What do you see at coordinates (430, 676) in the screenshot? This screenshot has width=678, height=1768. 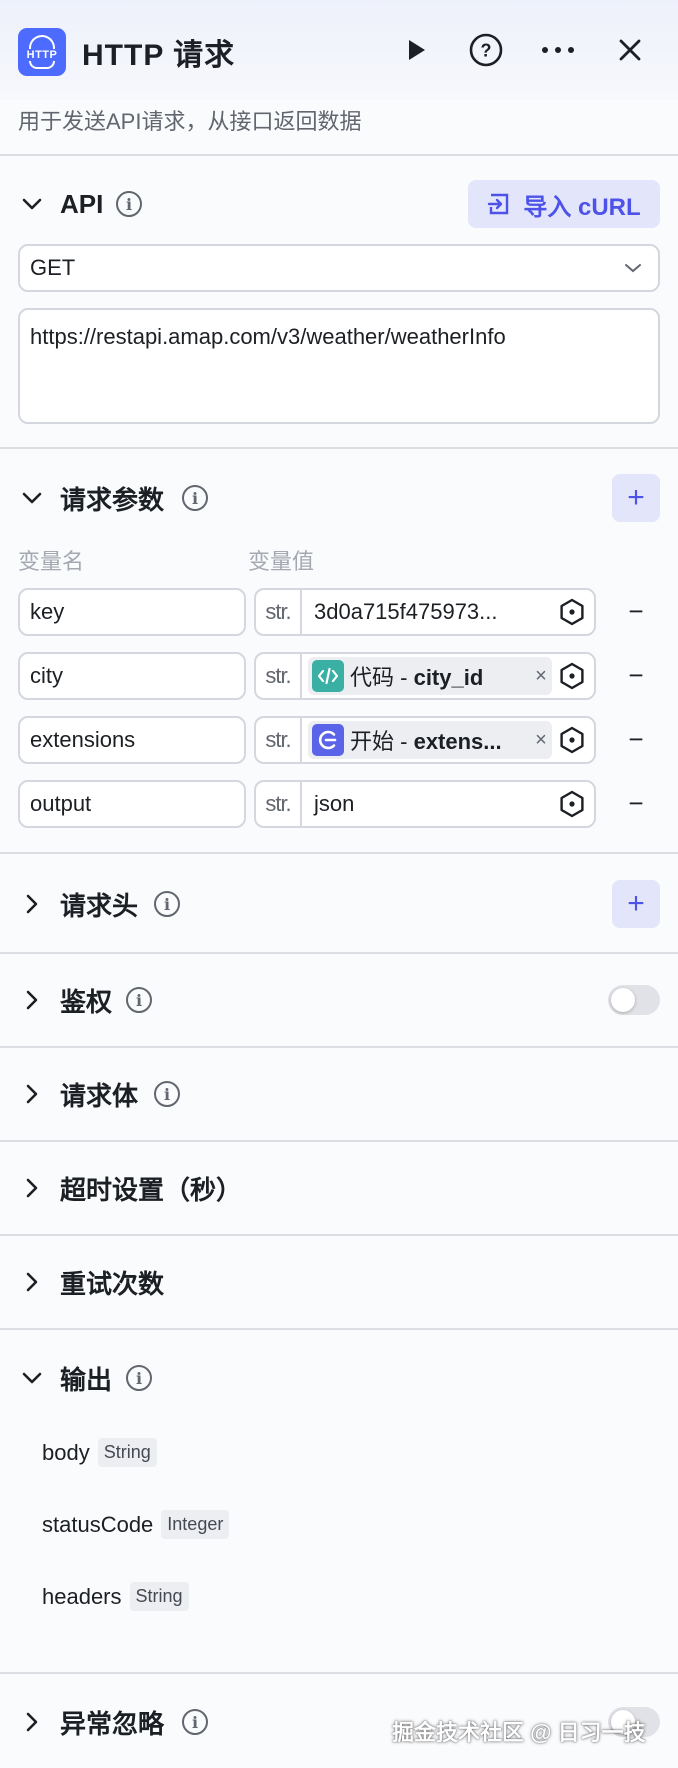 I see `variable-chip: 代码 - city_id ×` at bounding box center [430, 676].